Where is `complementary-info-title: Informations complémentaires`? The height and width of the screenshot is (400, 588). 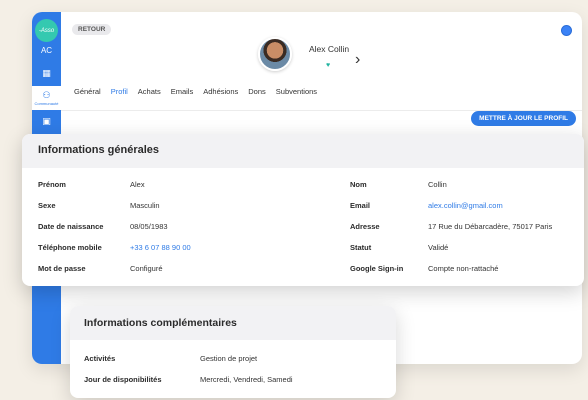 complementary-info-title: Informations complémentaires is located at coordinates (233, 323).